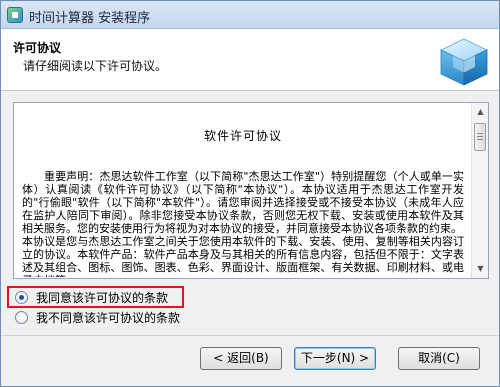 This screenshot has width=500, height=387. Describe the element at coordinates (21, 297) in the screenshot. I see `accept-radio` at that location.